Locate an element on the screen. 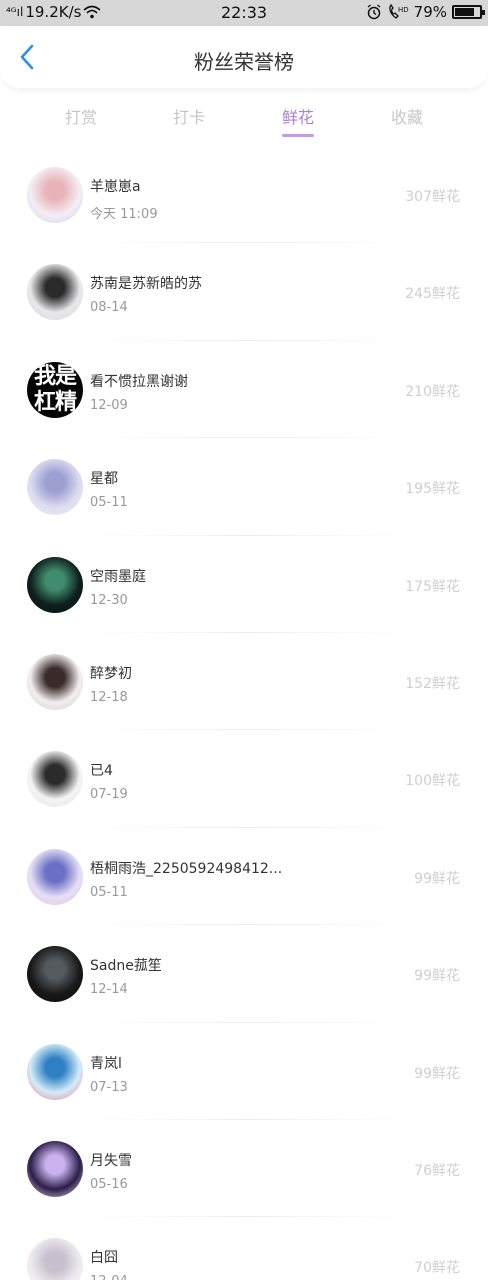 Image resolution: width=488 pixels, height=1280 pixels. svg-text: HD is located at coordinates (403, 10).